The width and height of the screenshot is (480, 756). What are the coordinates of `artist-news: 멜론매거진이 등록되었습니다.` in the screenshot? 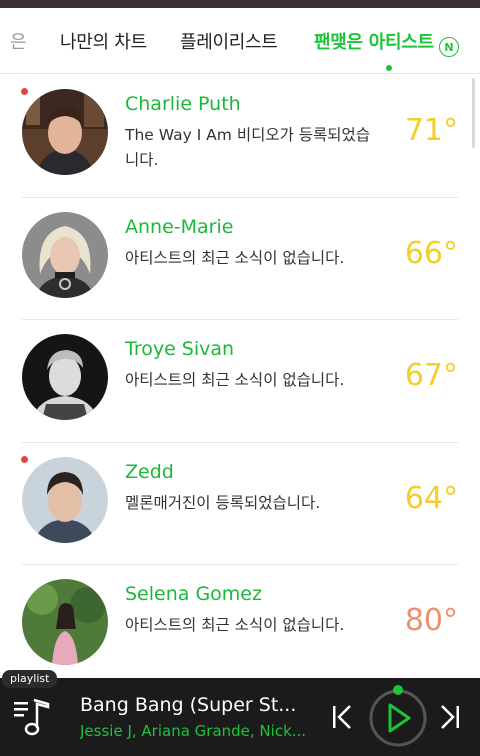 It's located at (223, 502).